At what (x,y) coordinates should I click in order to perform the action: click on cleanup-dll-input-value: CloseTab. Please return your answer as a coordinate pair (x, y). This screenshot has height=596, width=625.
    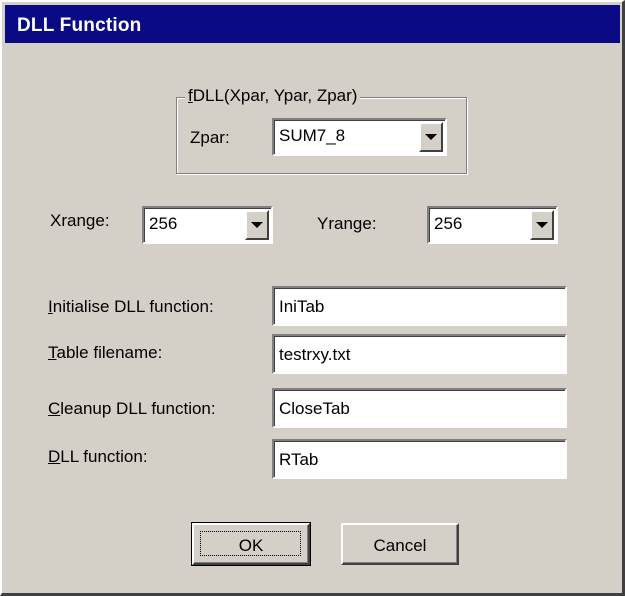
    Looking at the image, I should click on (314, 408).